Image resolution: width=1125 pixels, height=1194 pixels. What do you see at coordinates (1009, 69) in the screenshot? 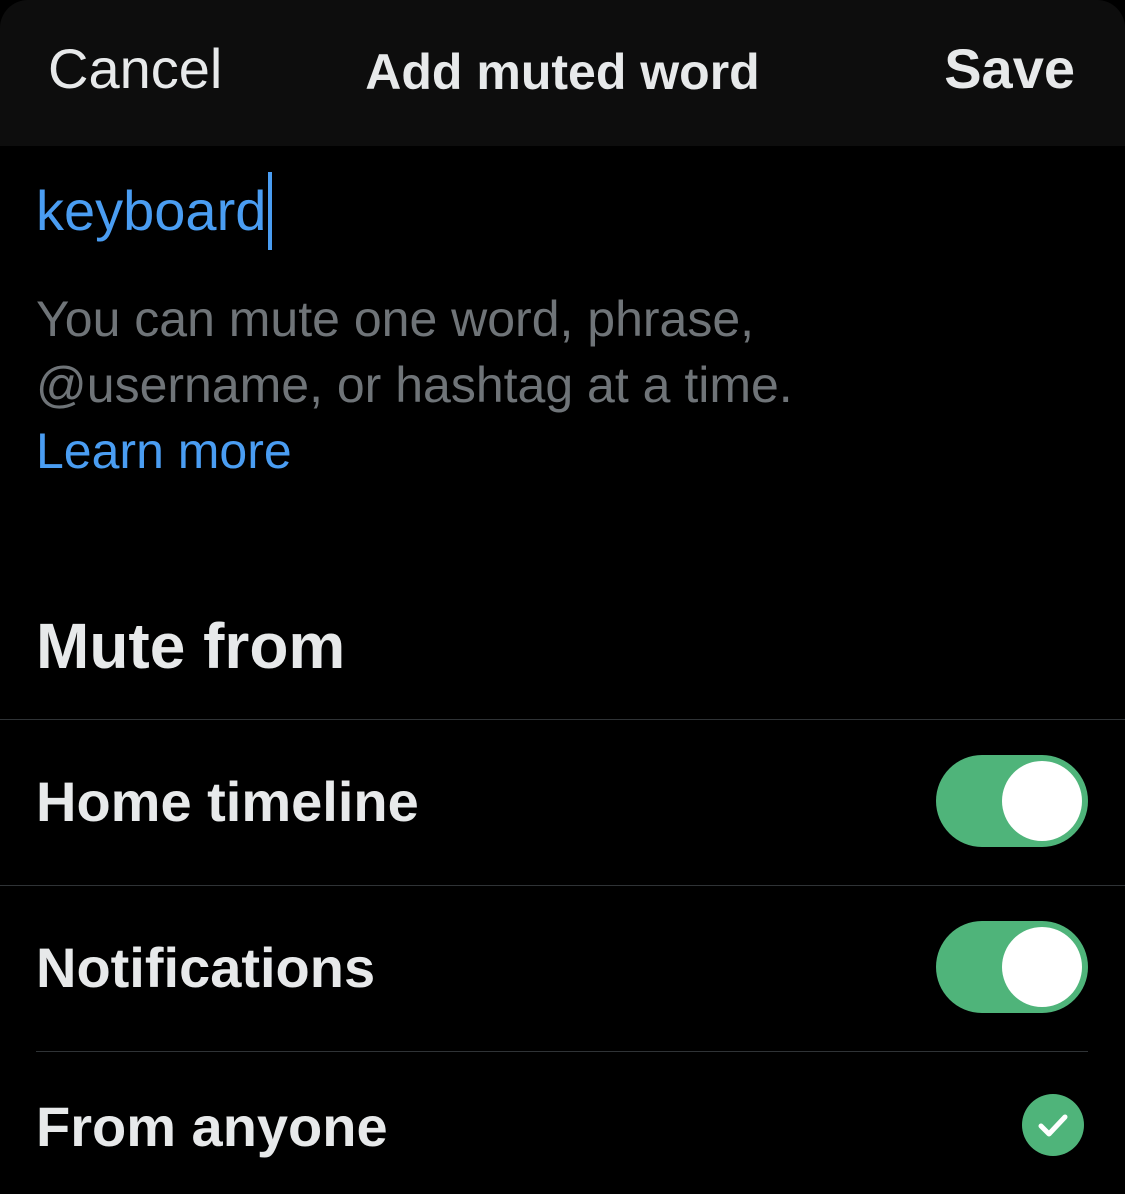
I see `save-button: Save` at bounding box center [1009, 69].